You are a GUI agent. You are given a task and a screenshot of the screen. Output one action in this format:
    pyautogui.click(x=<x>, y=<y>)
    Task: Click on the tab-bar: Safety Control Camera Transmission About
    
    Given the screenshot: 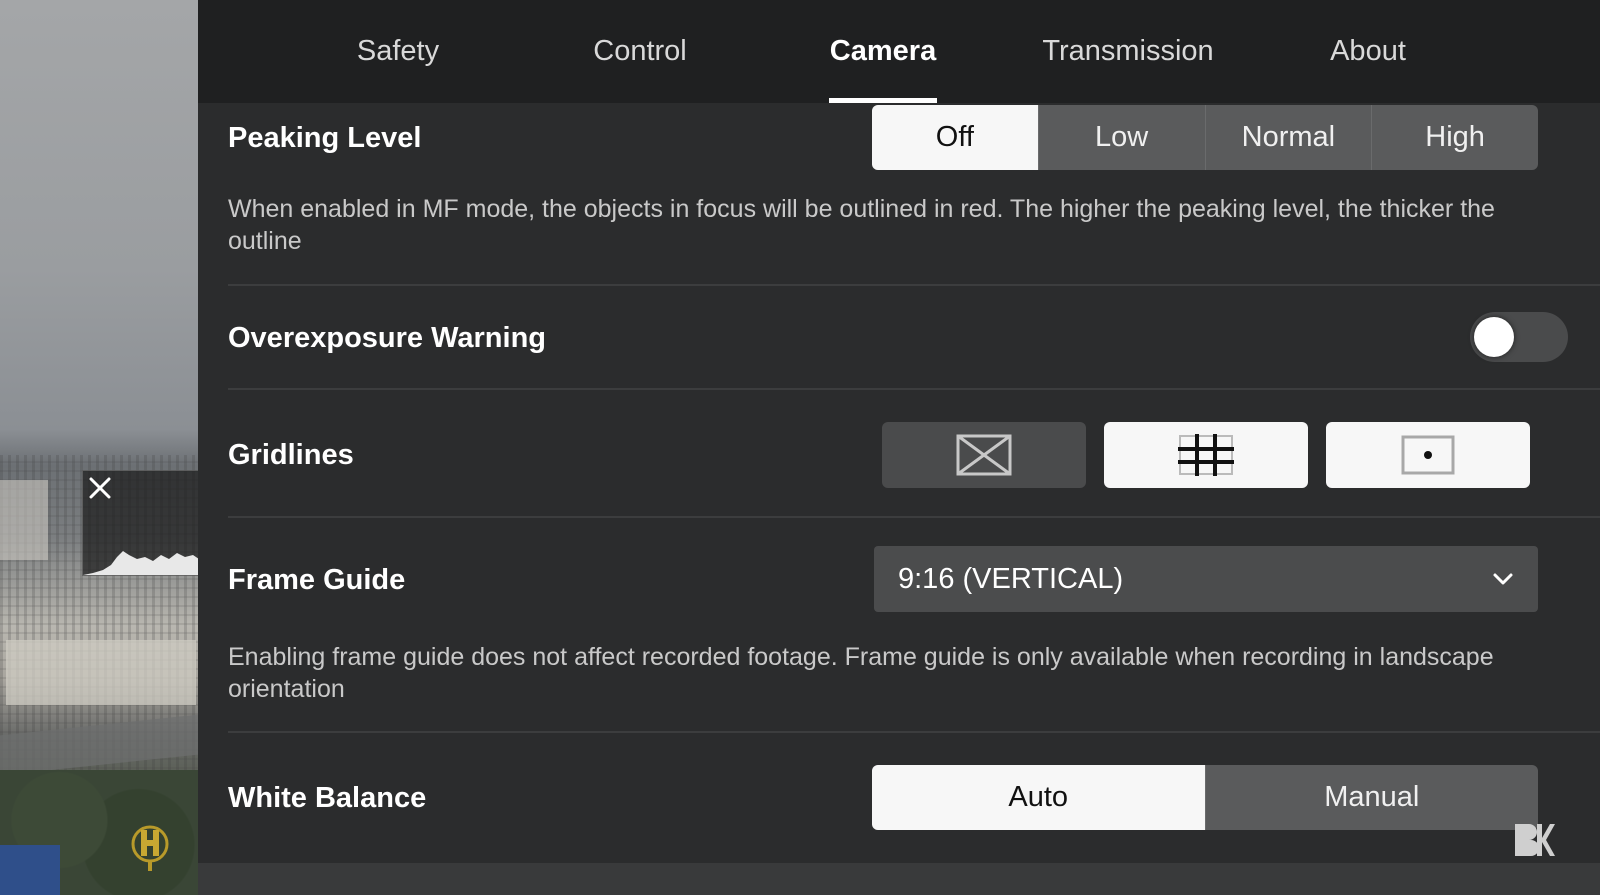 What is the action you would take?
    pyautogui.click(x=899, y=51)
    